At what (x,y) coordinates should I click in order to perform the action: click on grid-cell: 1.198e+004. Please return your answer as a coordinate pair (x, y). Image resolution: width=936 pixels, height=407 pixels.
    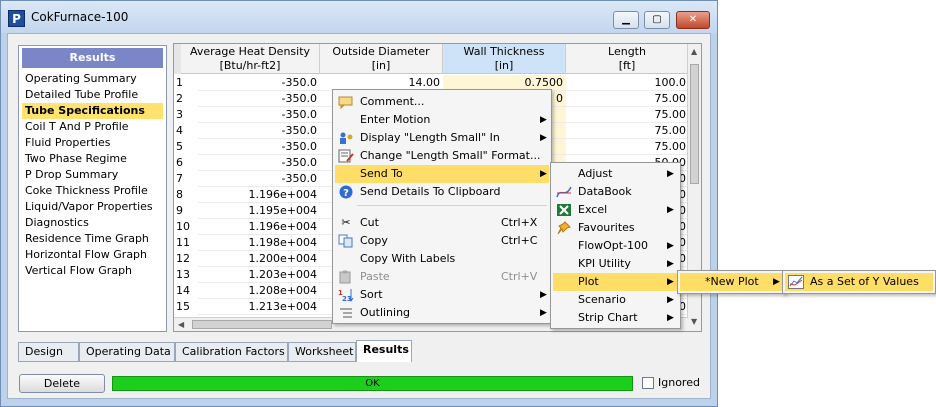
    Looking at the image, I should click on (259, 243).